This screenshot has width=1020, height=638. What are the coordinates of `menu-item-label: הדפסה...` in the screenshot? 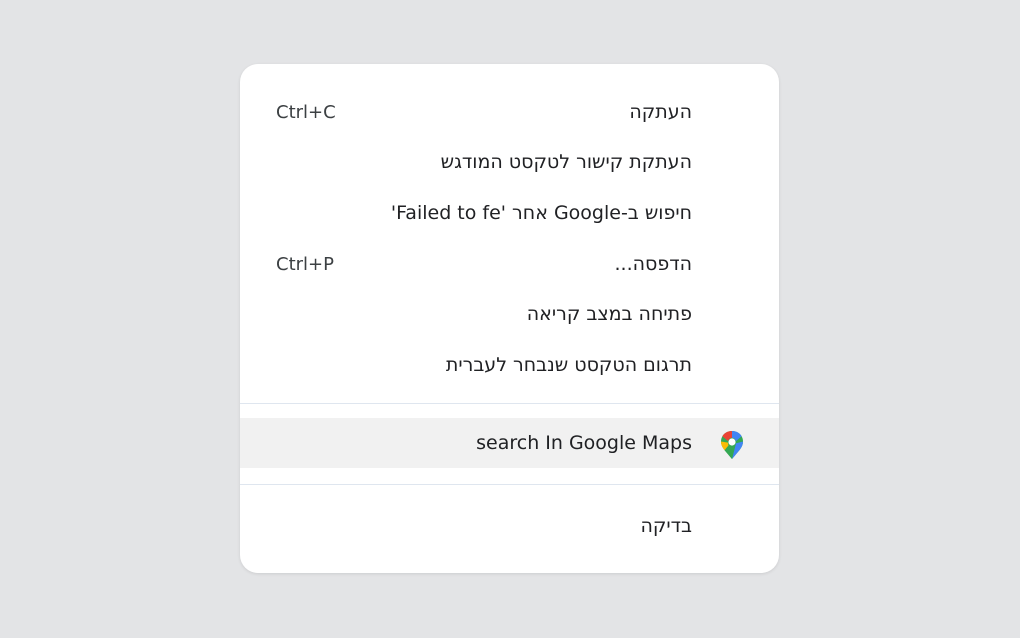 It's located at (653, 264).